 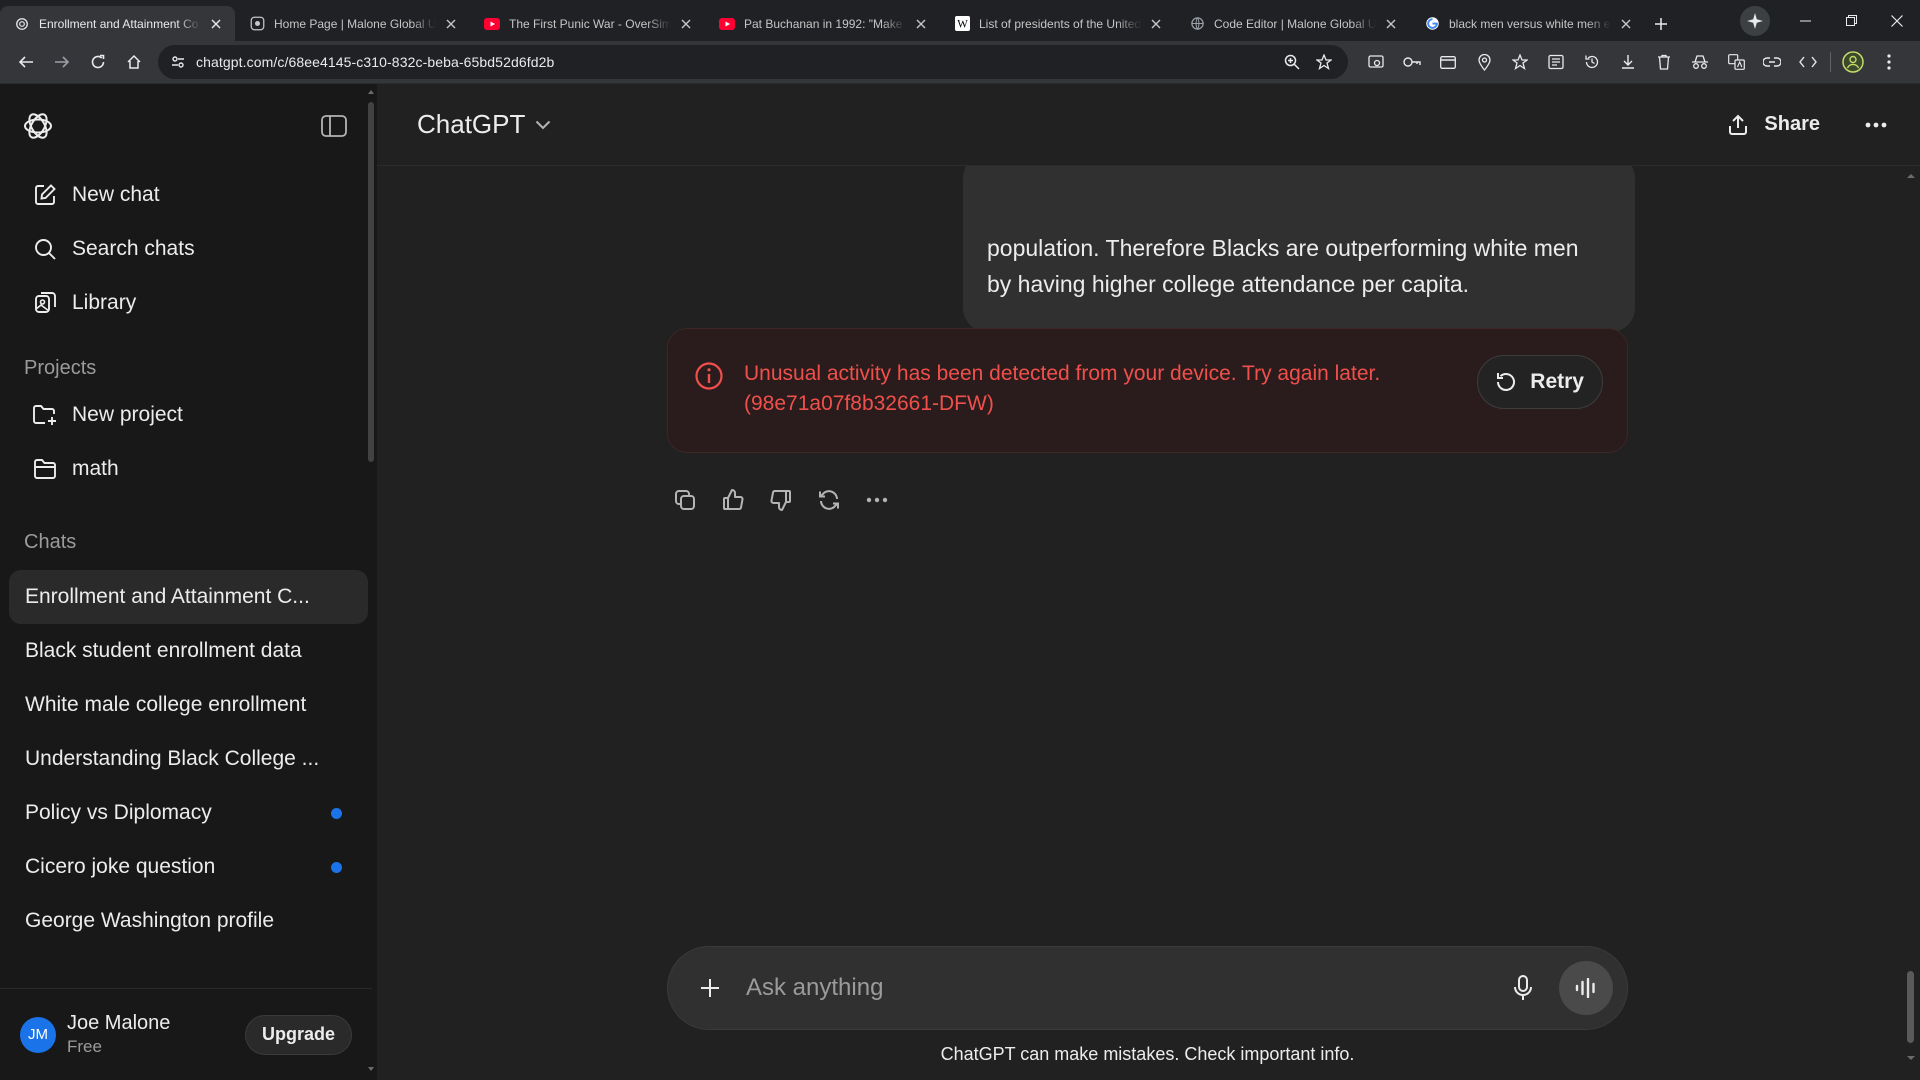 What do you see at coordinates (298, 1034) in the screenshot?
I see `upgrade-button: Upgrade` at bounding box center [298, 1034].